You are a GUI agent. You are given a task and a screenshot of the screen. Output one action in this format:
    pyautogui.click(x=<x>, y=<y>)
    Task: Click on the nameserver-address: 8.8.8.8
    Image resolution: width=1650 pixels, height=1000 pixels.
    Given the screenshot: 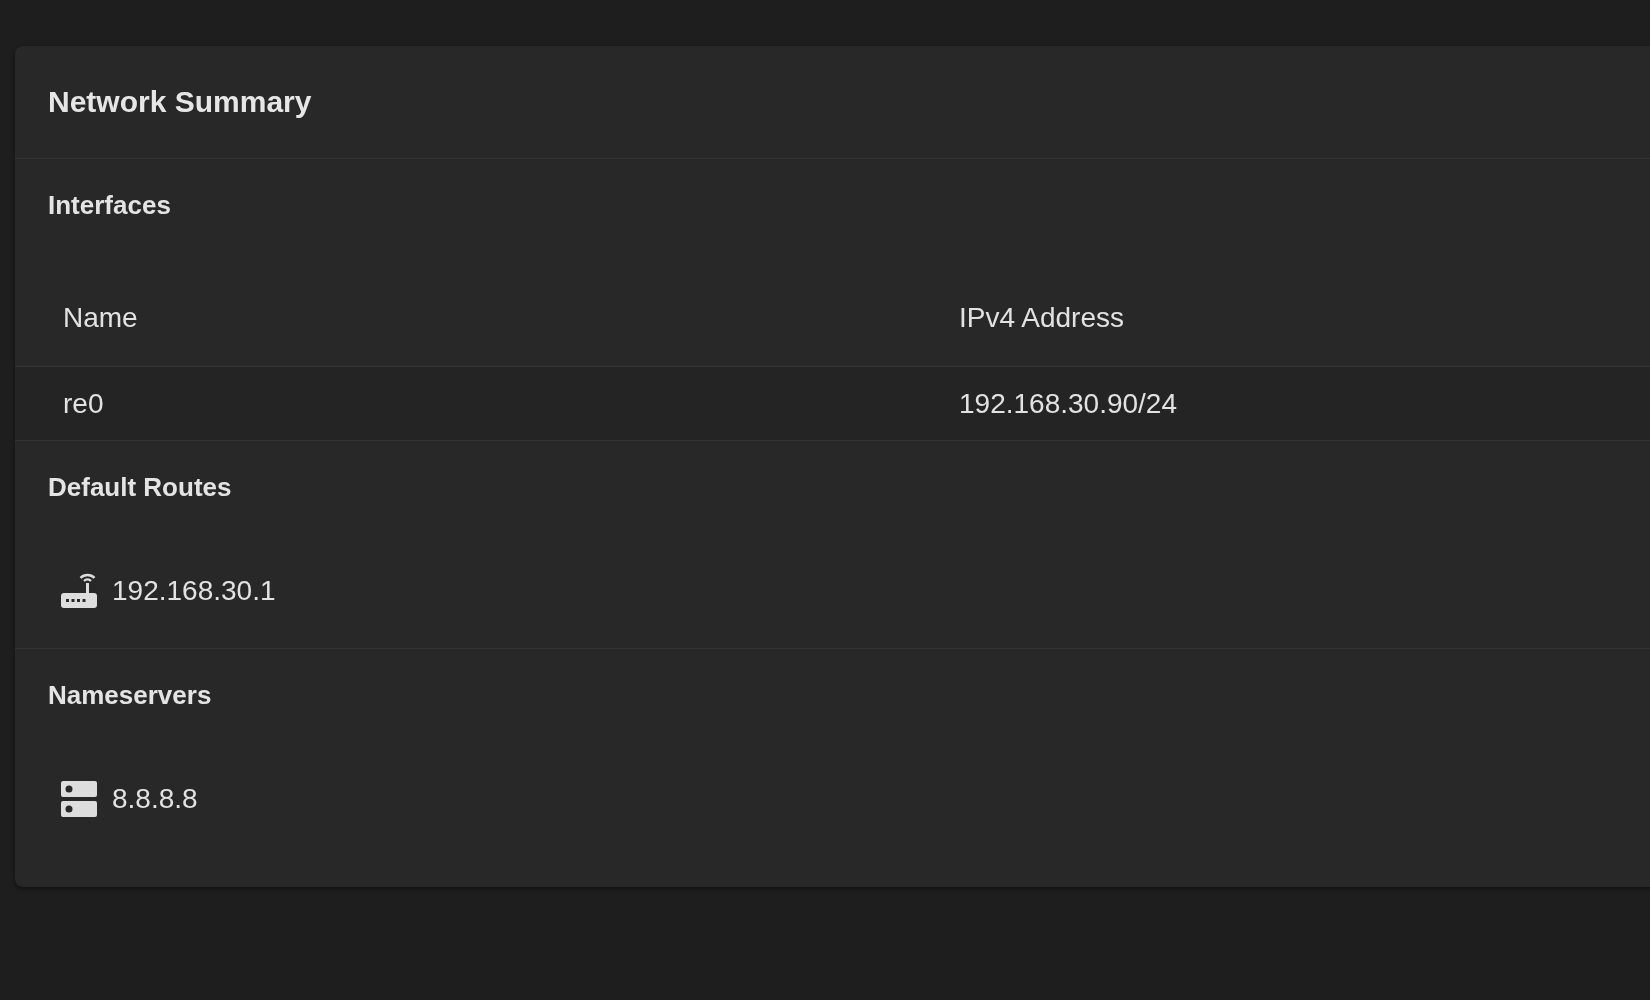 What is the action you would take?
    pyautogui.click(x=155, y=799)
    